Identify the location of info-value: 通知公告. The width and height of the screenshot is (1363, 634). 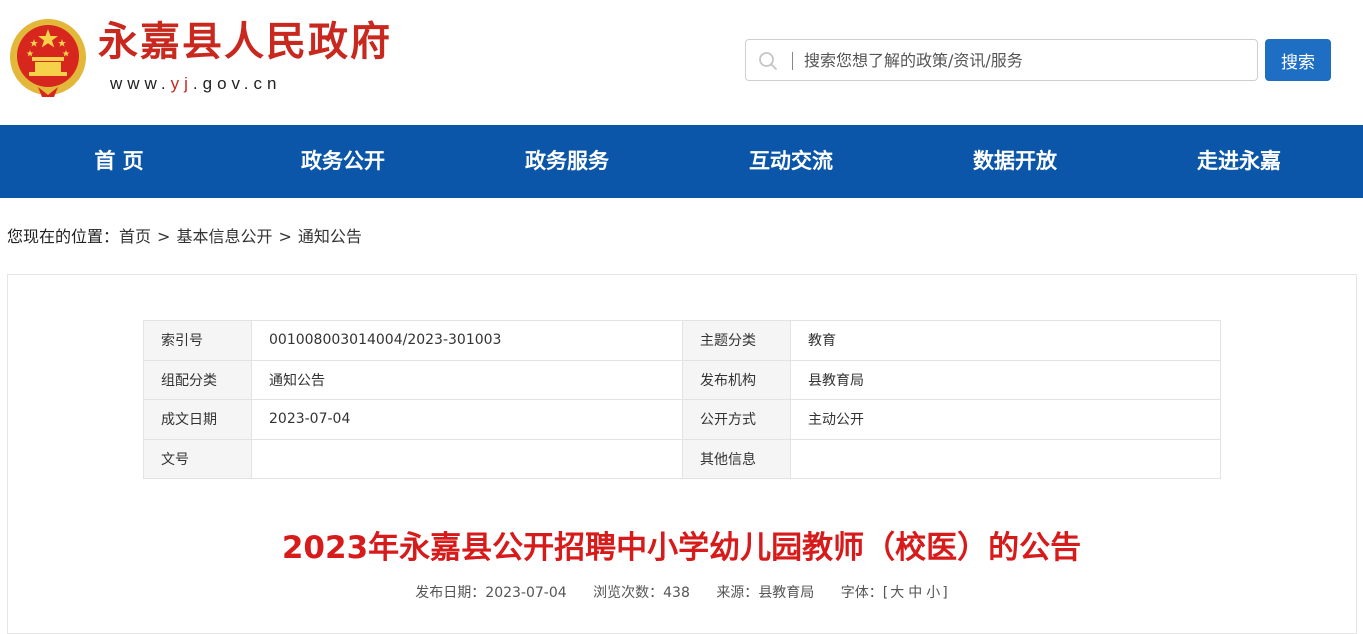
(467, 379).